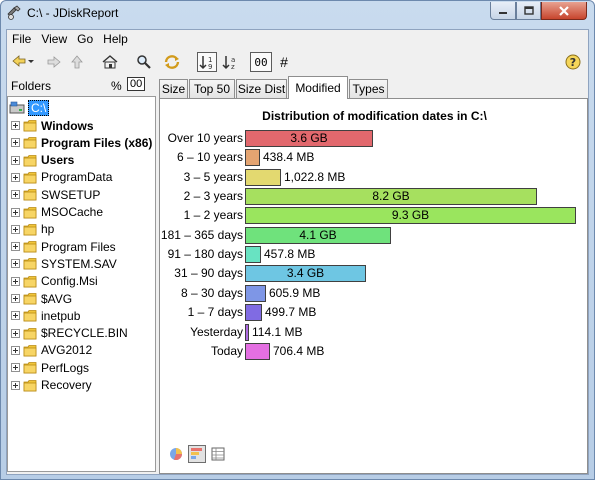  Describe the element at coordinates (116, 86) in the screenshot. I see `percent-toggle: %` at that location.